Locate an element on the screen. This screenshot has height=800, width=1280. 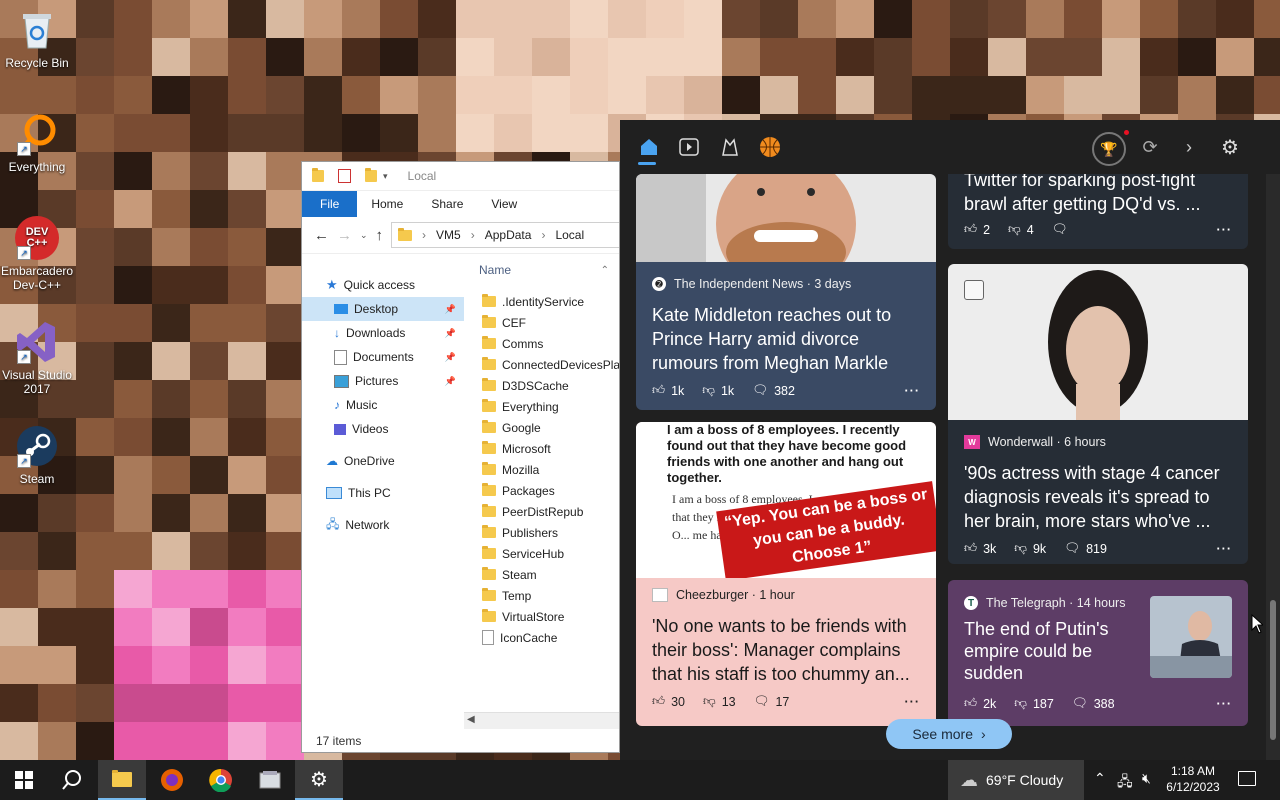
file-list-row: Everything is located at coordinates (541, 406).